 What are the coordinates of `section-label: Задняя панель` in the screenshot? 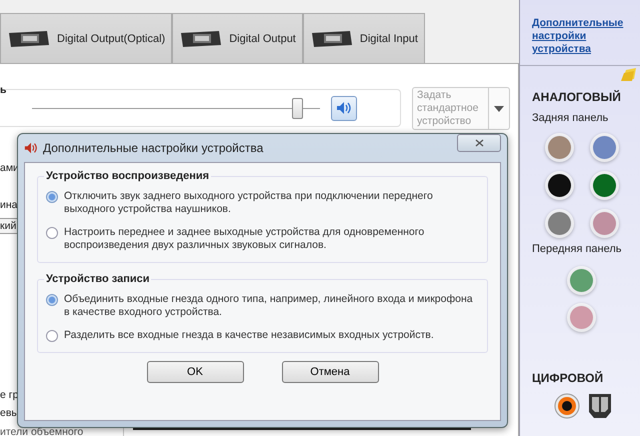 It's located at (570, 118).